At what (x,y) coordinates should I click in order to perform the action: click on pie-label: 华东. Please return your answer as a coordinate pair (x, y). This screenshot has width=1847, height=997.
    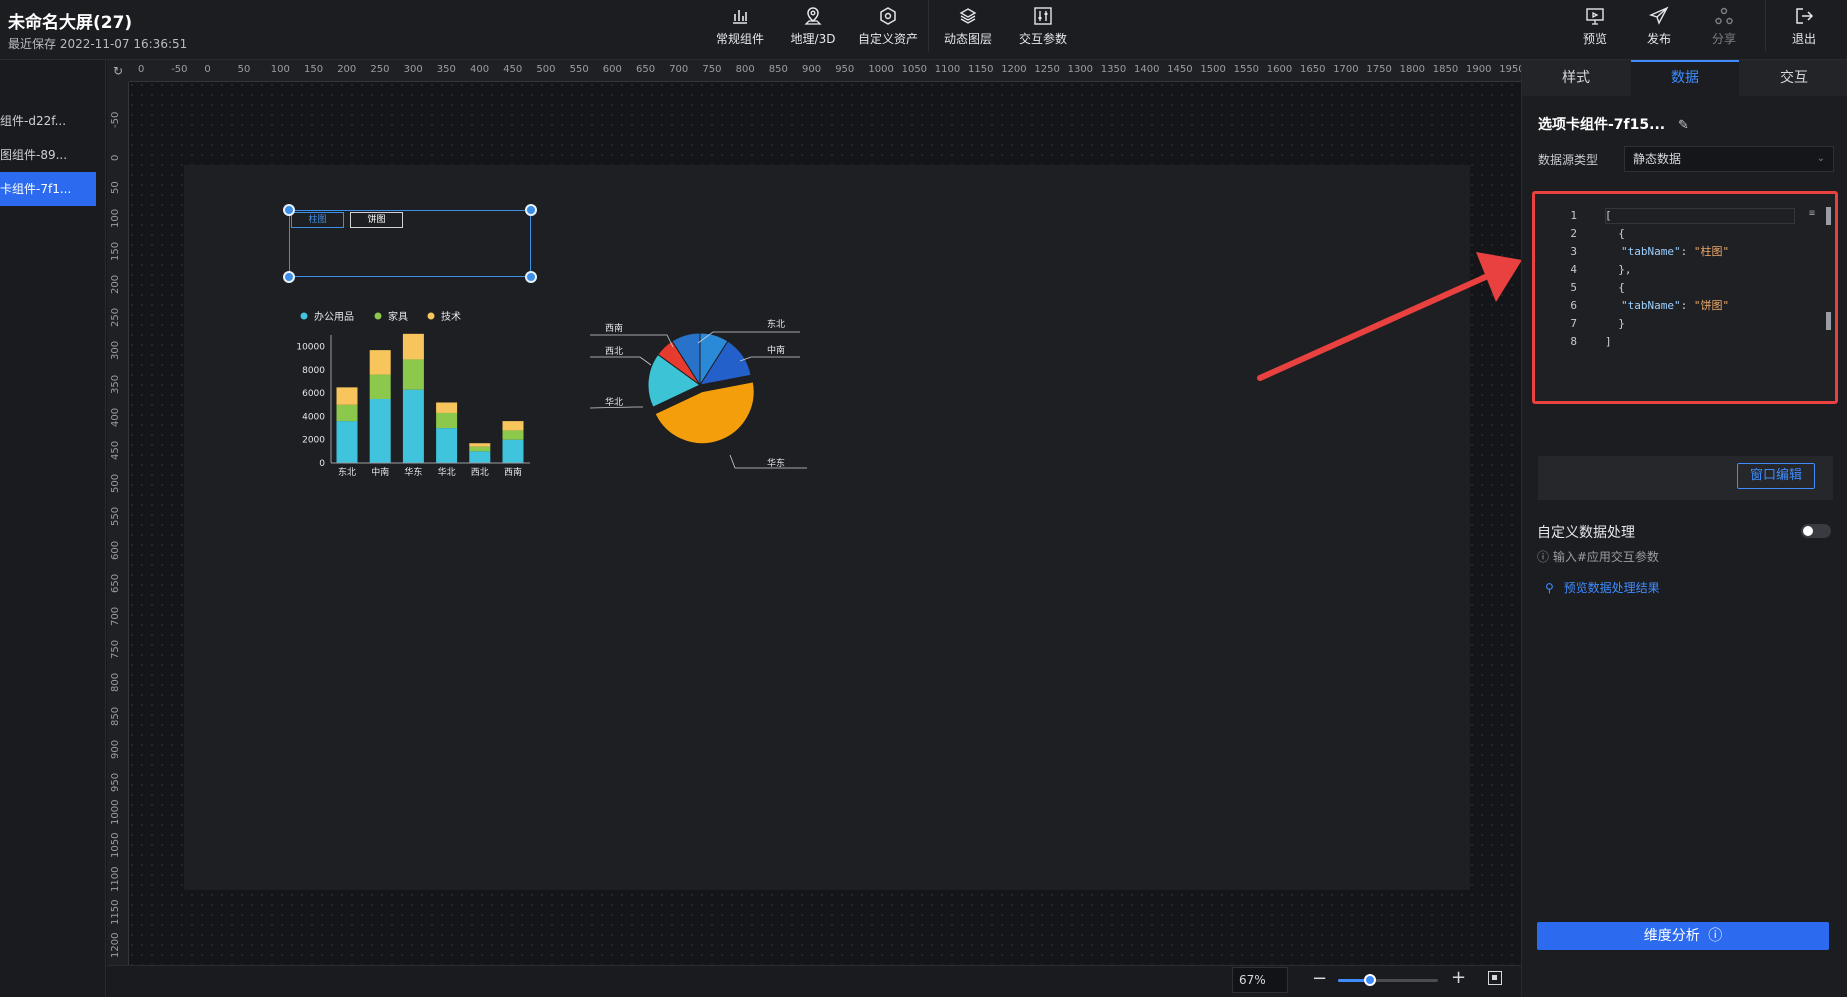
    Looking at the image, I should click on (776, 463).